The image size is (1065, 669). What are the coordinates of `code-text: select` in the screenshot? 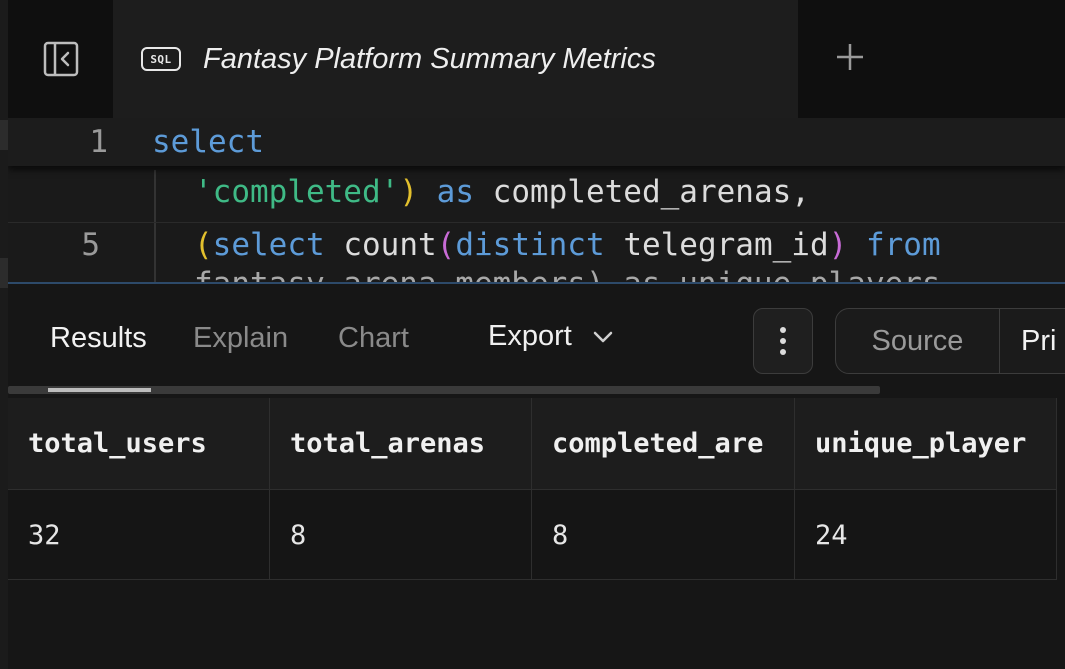 It's located at (208, 142).